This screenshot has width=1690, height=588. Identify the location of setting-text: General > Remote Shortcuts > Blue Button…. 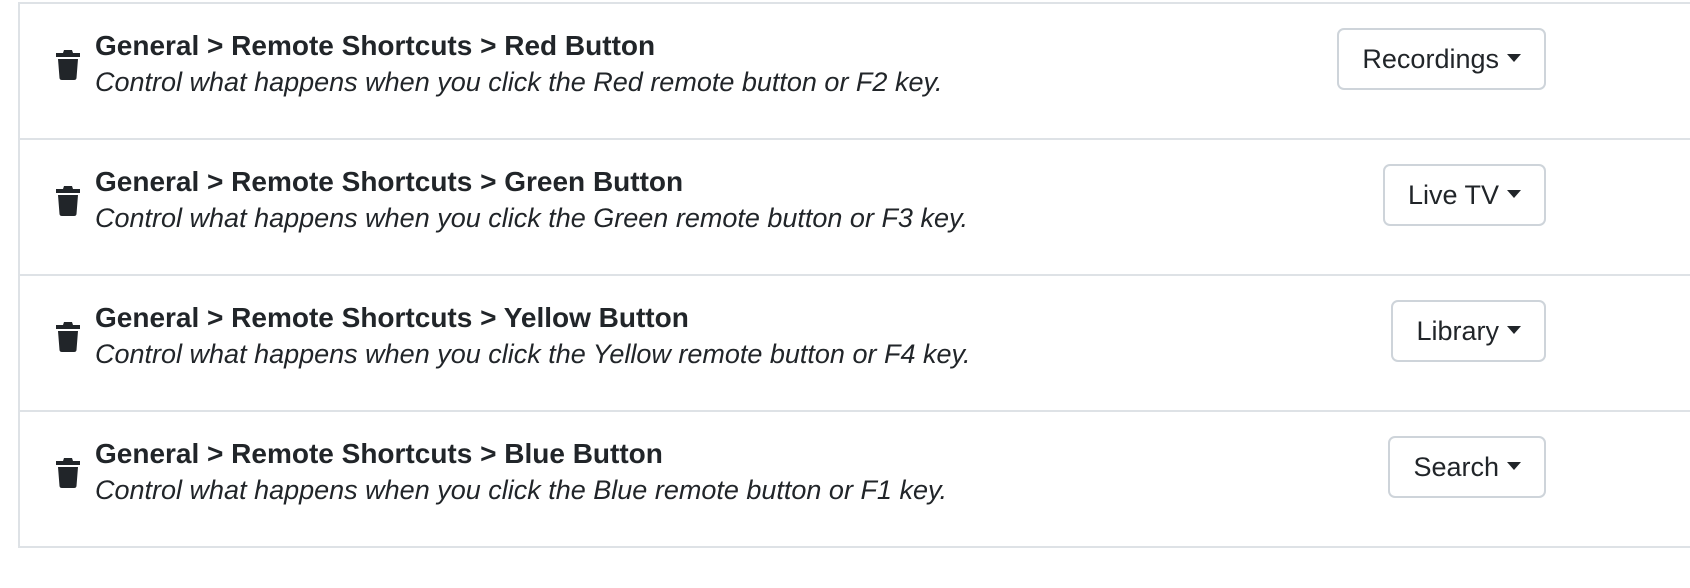
(521, 472).